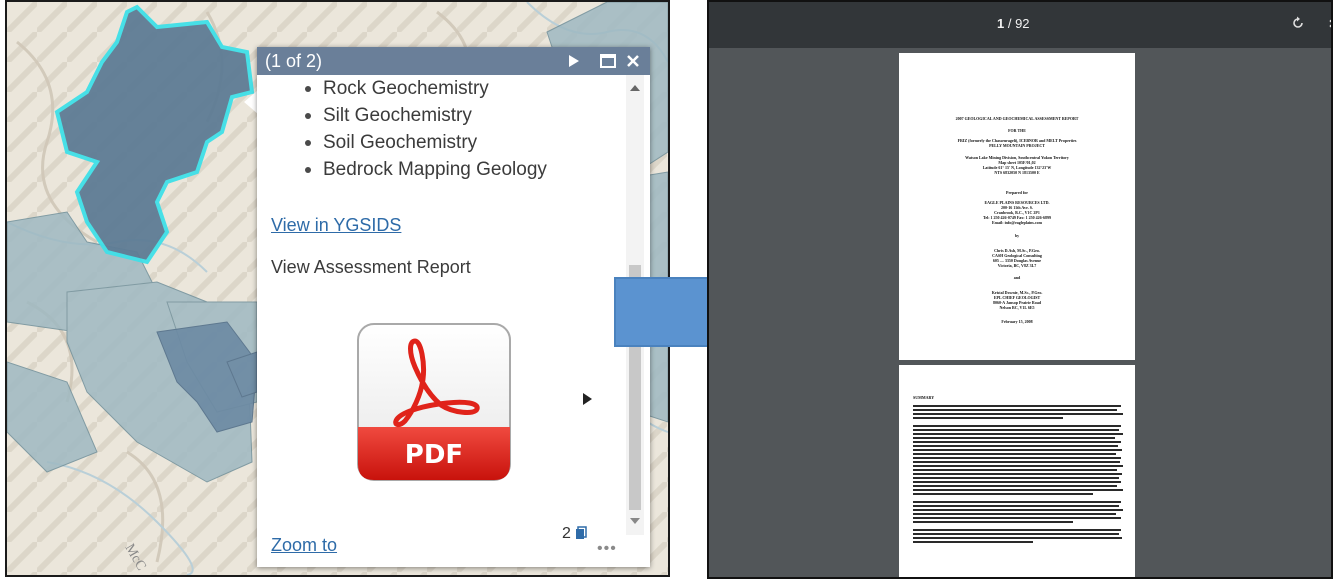 The image size is (1333, 579). Describe the element at coordinates (635, 521) in the screenshot. I see `scroll-down-arrow` at that location.